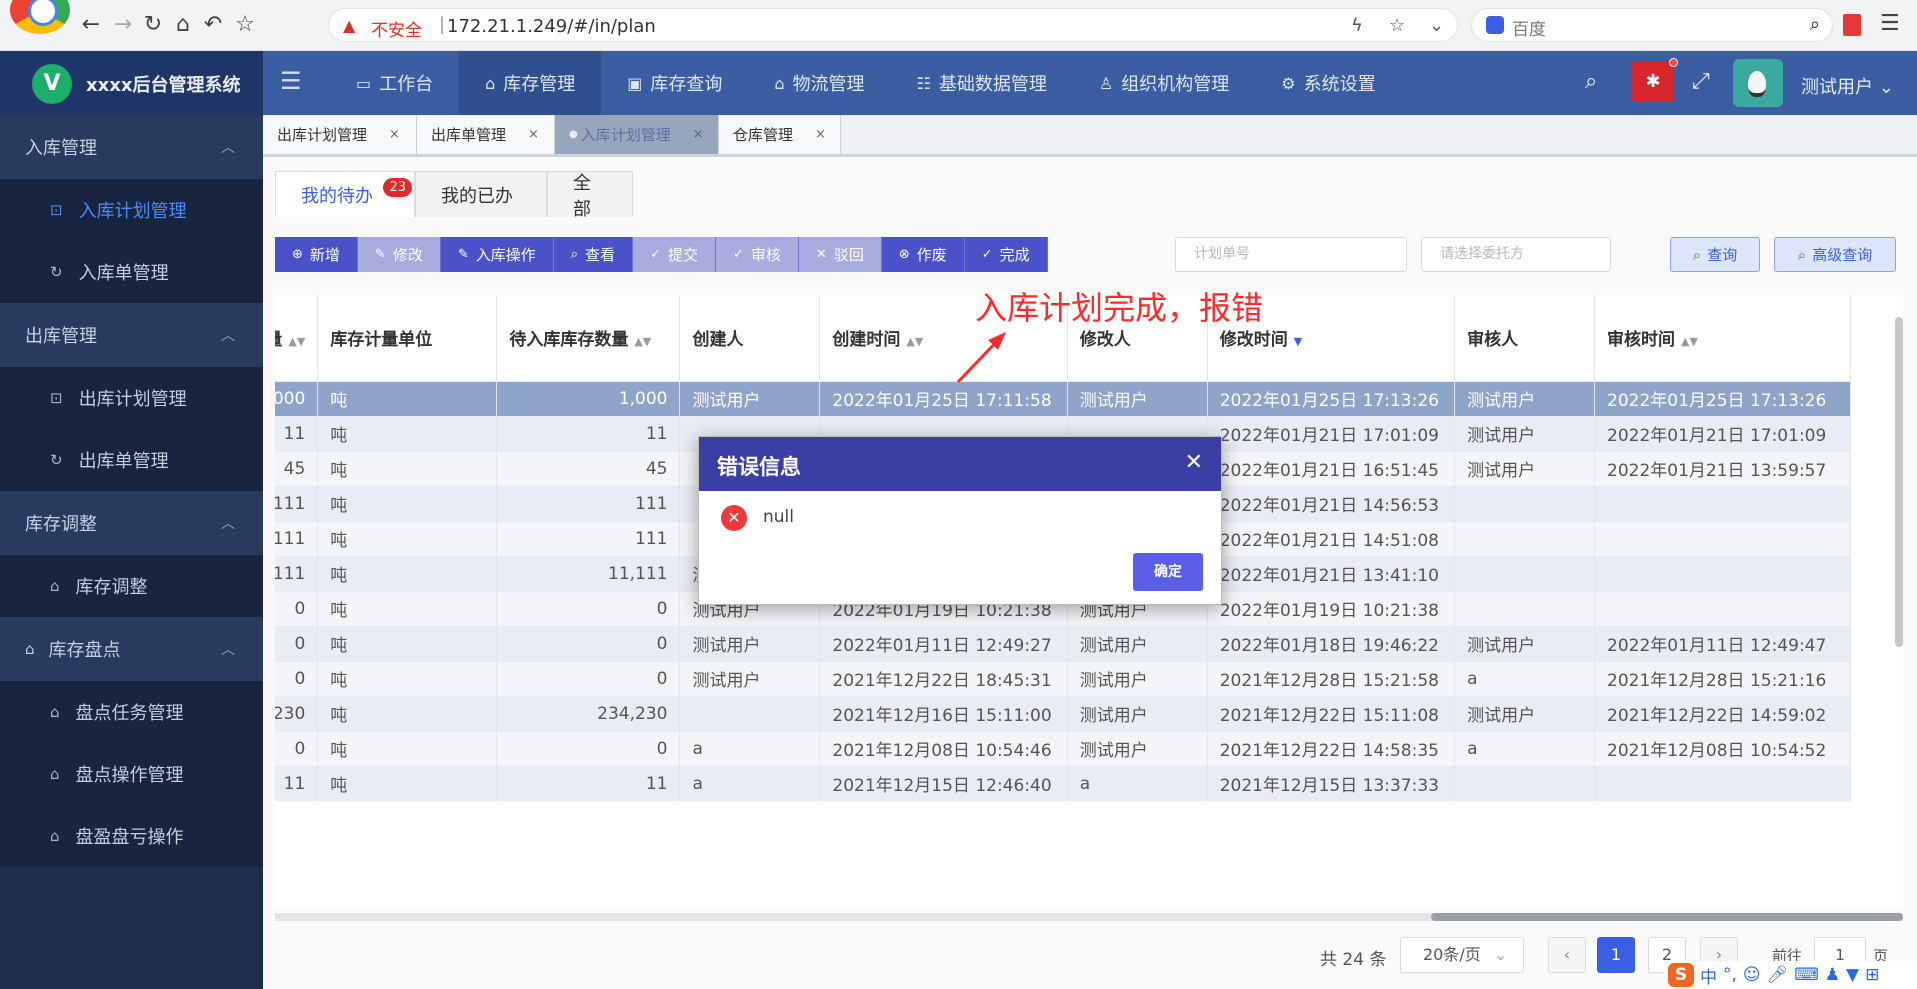 The width and height of the screenshot is (1917, 989). What do you see at coordinates (1194, 462) in the screenshot?
I see `close-icon: ✕` at bounding box center [1194, 462].